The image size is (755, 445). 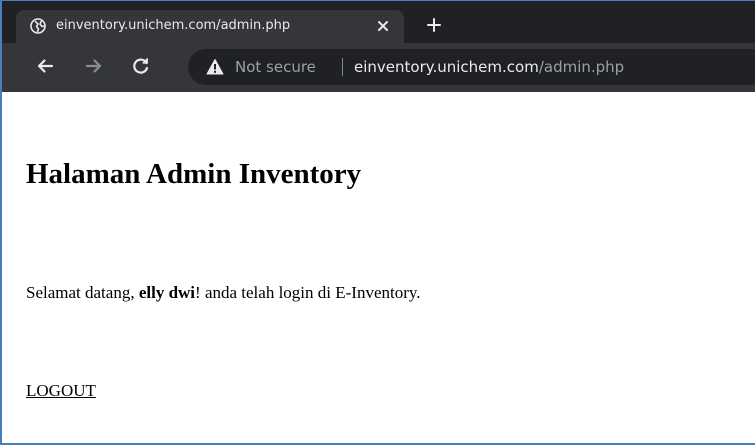 I want to click on forward-arrow-icon, so click(x=94, y=66).